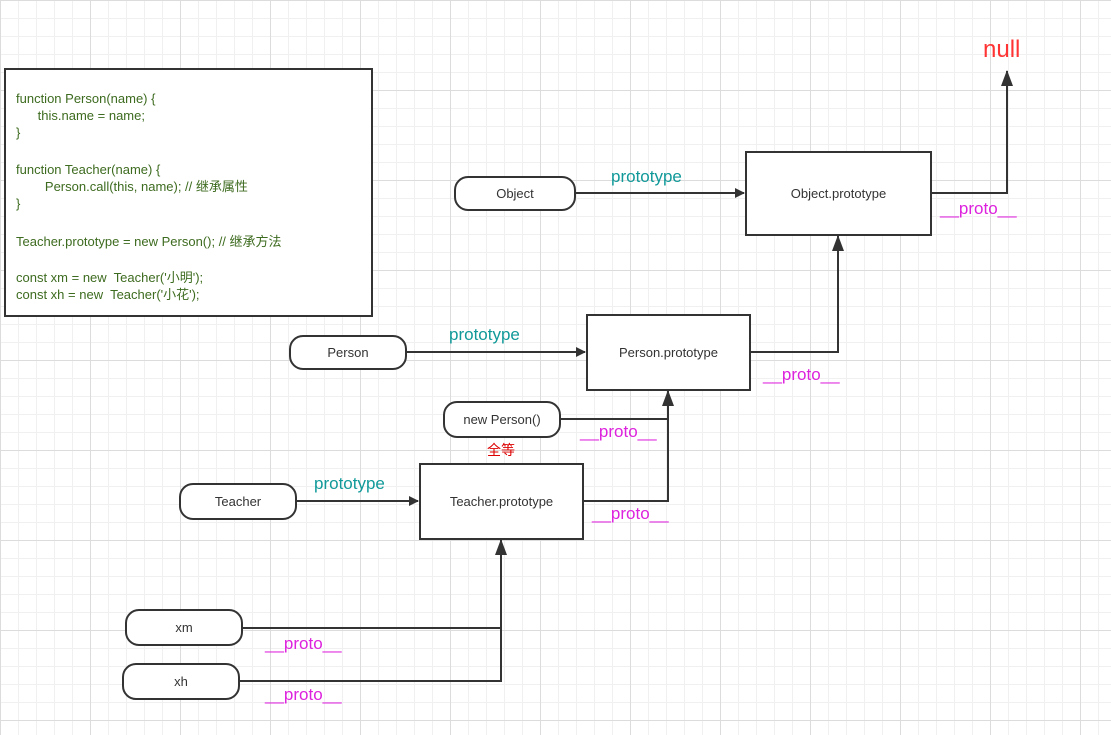  Describe the element at coordinates (501, 501) in the screenshot. I see `node-teacher-prototype: Teacher.prototype` at that location.